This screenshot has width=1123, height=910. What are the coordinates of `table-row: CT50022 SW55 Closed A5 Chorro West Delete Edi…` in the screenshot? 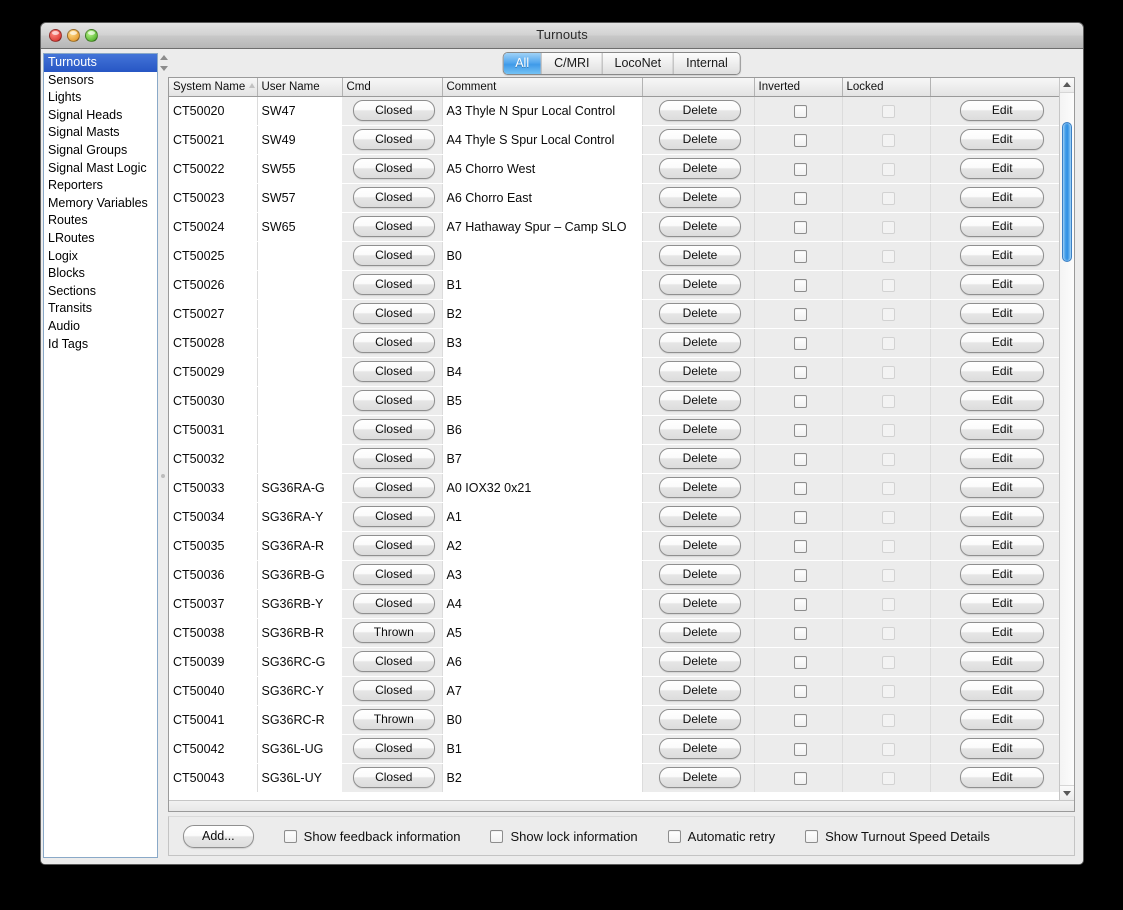 It's located at (619, 169).